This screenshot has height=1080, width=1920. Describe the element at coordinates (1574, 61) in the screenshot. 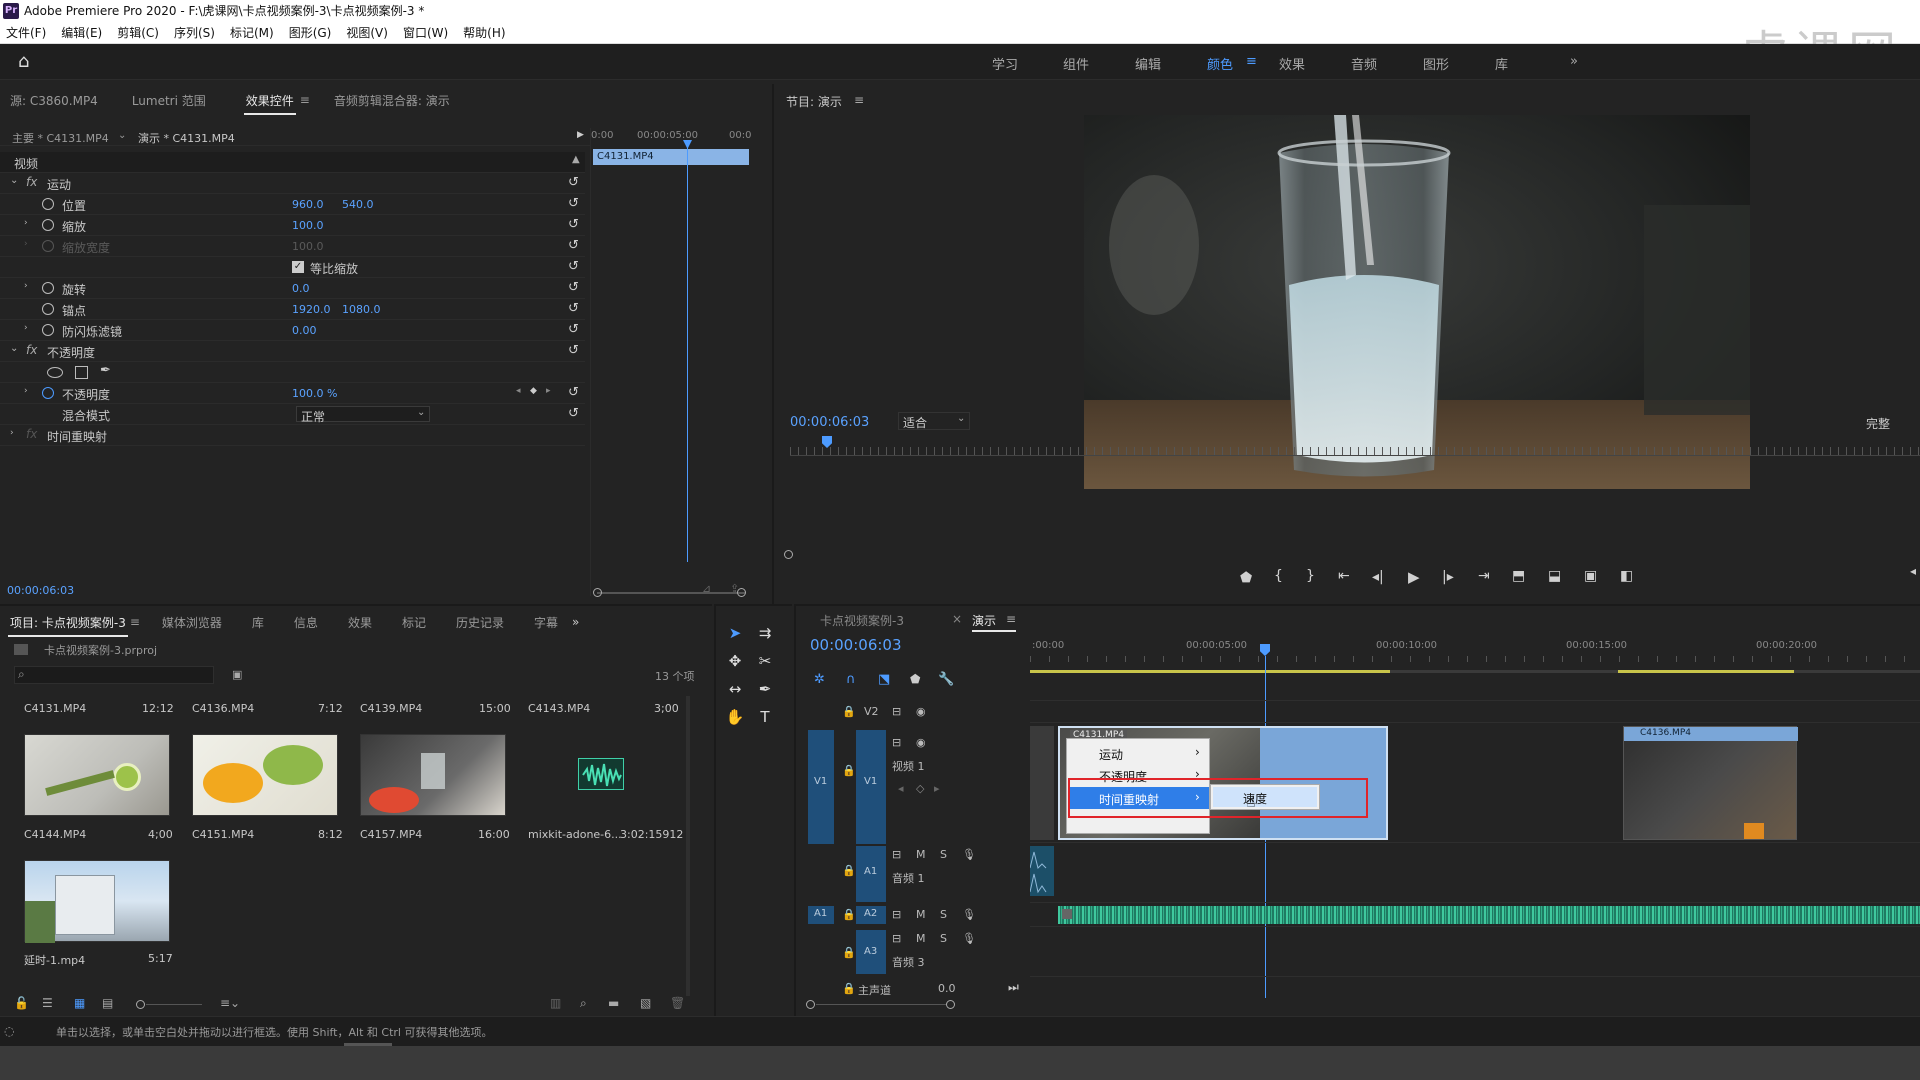

I see `workspace-overflow-button: »` at that location.